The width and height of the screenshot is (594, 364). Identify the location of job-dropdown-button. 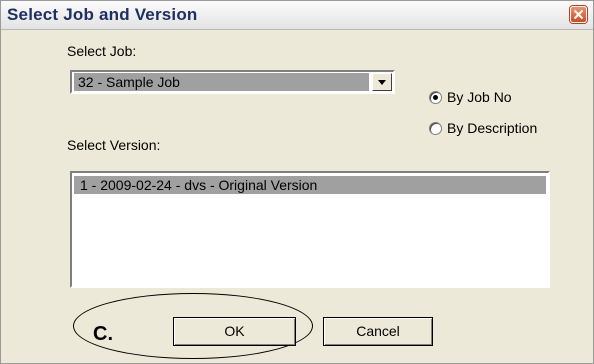
(382, 82).